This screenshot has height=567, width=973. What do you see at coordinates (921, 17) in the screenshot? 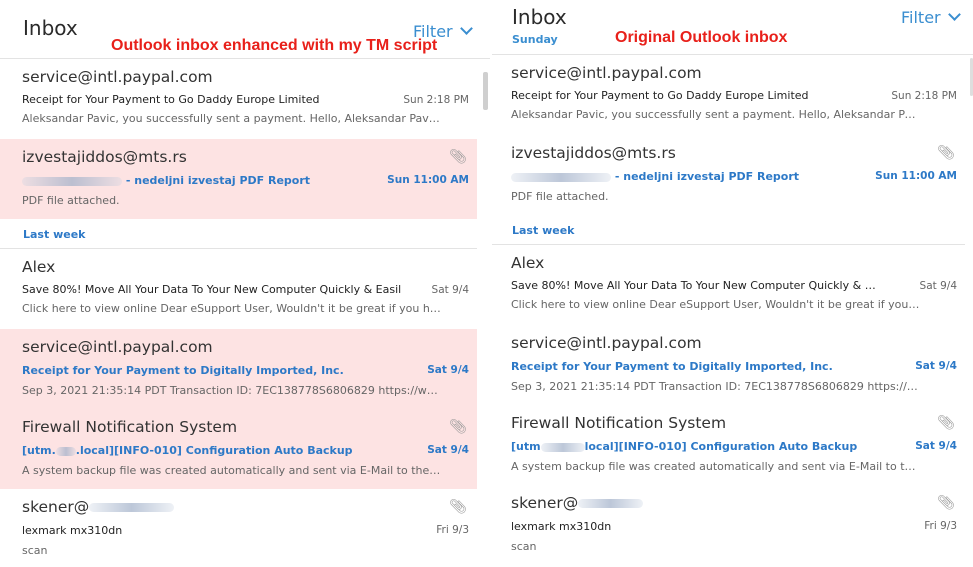
I see `filter-label: Filter` at bounding box center [921, 17].